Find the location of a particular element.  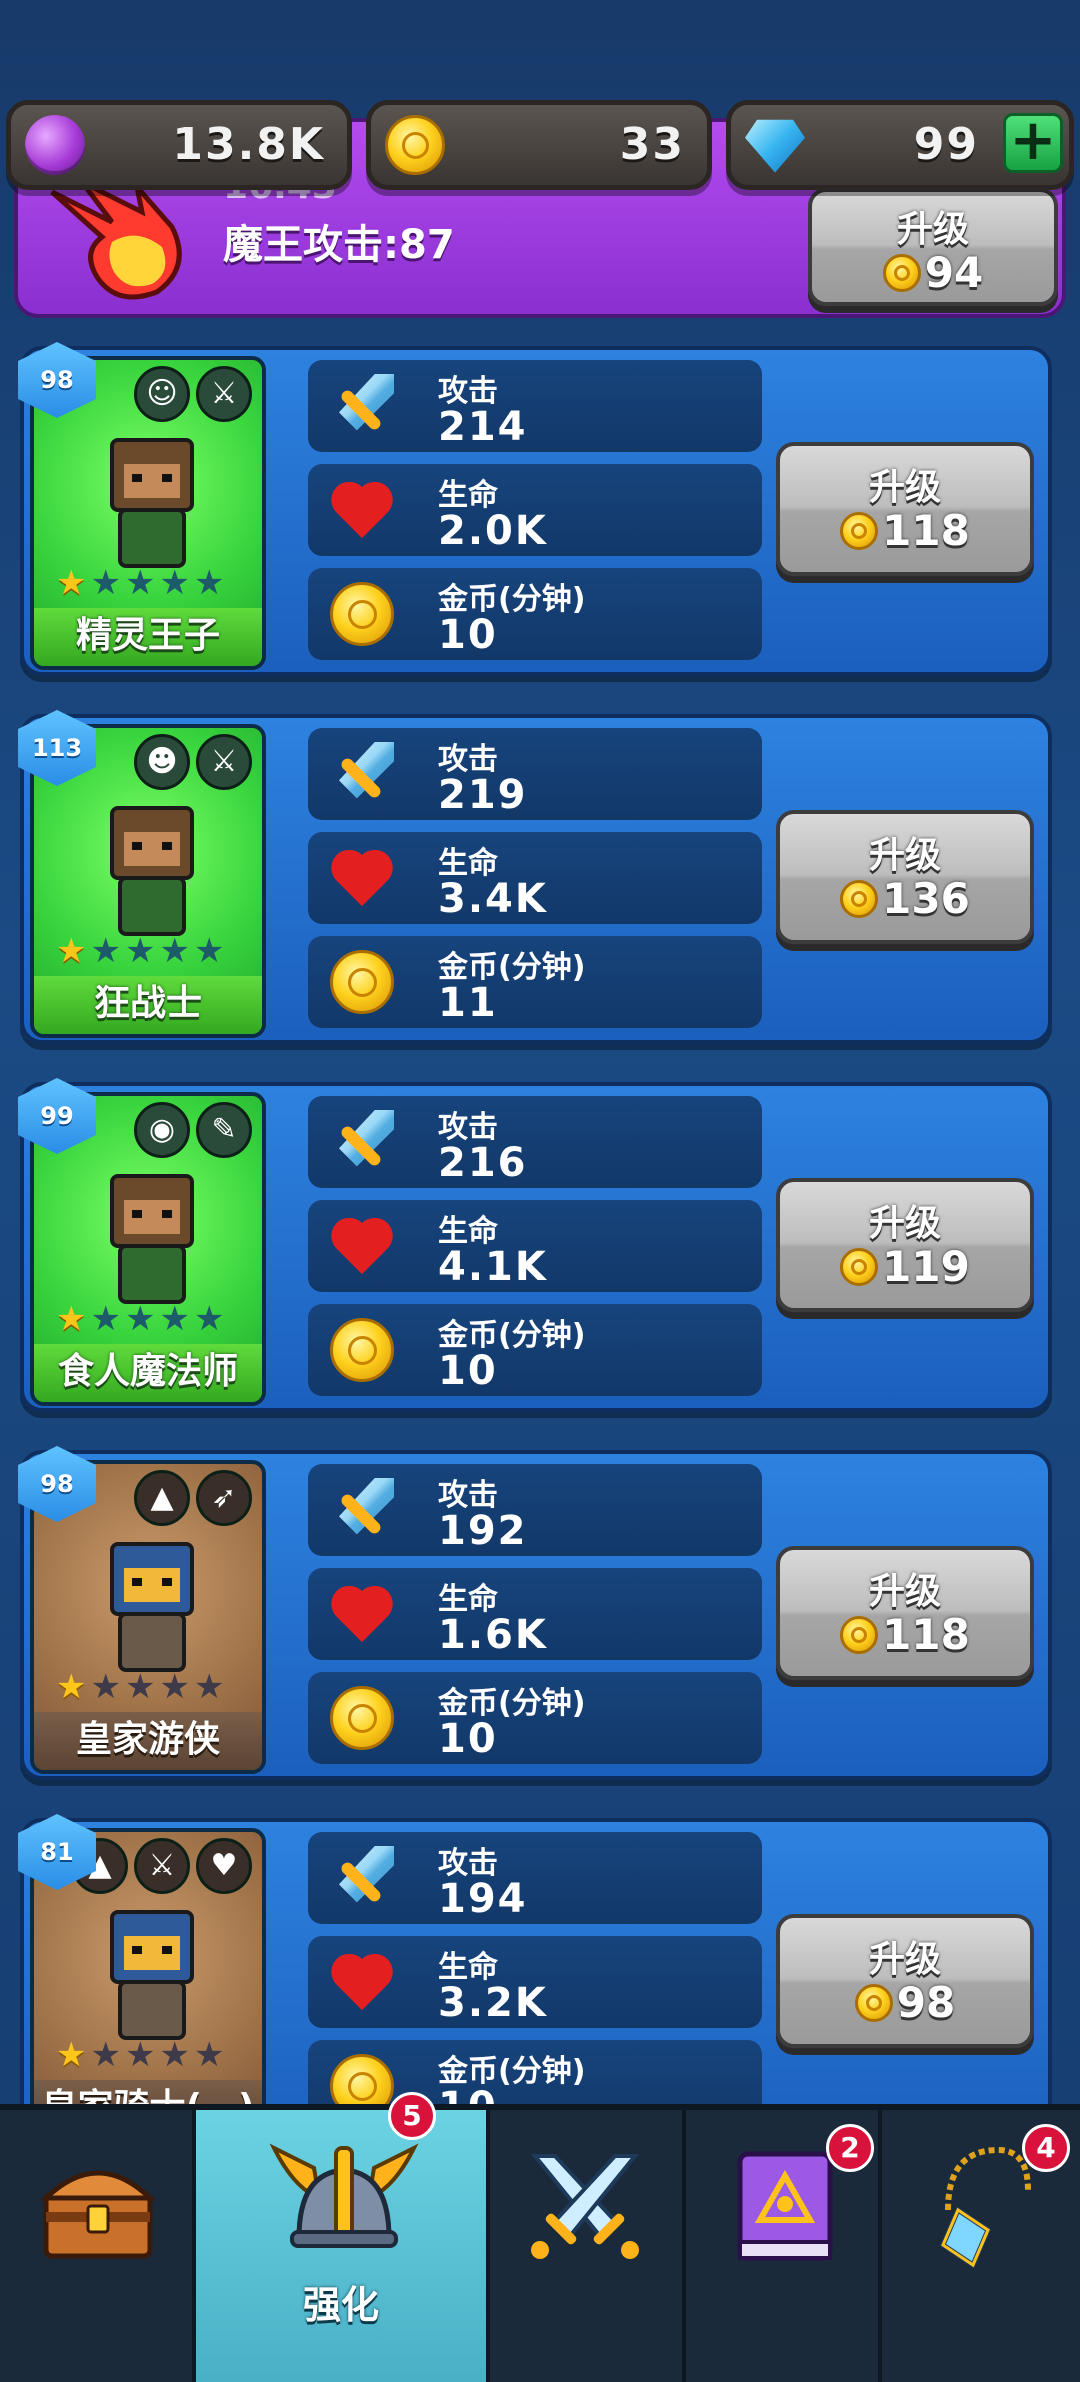

tab-battle is located at coordinates (588, 2246).